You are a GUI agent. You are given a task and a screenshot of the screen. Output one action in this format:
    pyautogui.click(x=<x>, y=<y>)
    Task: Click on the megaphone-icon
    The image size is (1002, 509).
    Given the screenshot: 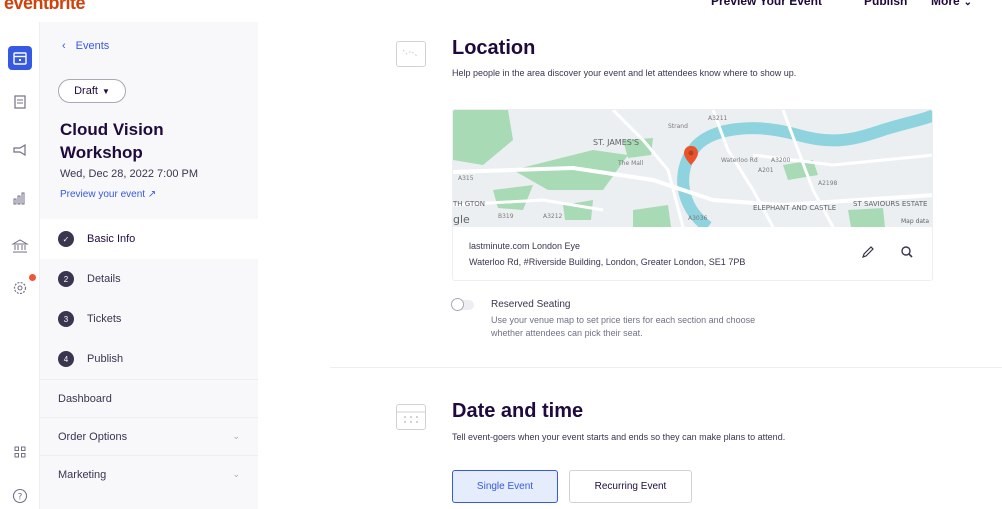 What is the action you would take?
    pyautogui.click(x=20, y=150)
    